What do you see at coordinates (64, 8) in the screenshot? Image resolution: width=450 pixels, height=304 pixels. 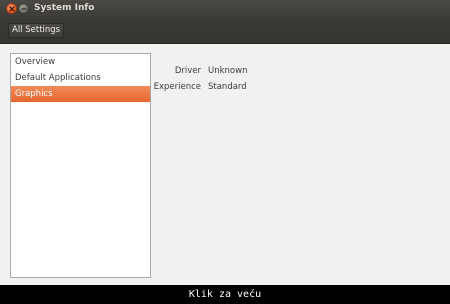 I see `window-title: System Info` at bounding box center [64, 8].